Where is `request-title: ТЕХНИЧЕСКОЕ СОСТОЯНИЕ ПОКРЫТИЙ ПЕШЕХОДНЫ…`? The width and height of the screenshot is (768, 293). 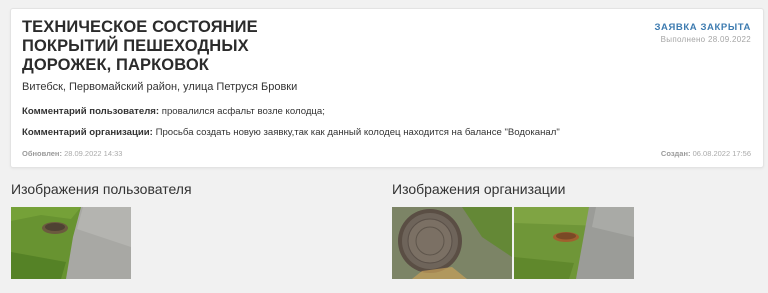
request-title: ТЕХНИЧЕСКОЕ СОСТОЯНИЕ ПОКРЫТИЙ ПЕШЕХОДНЫ… is located at coordinates (140, 46).